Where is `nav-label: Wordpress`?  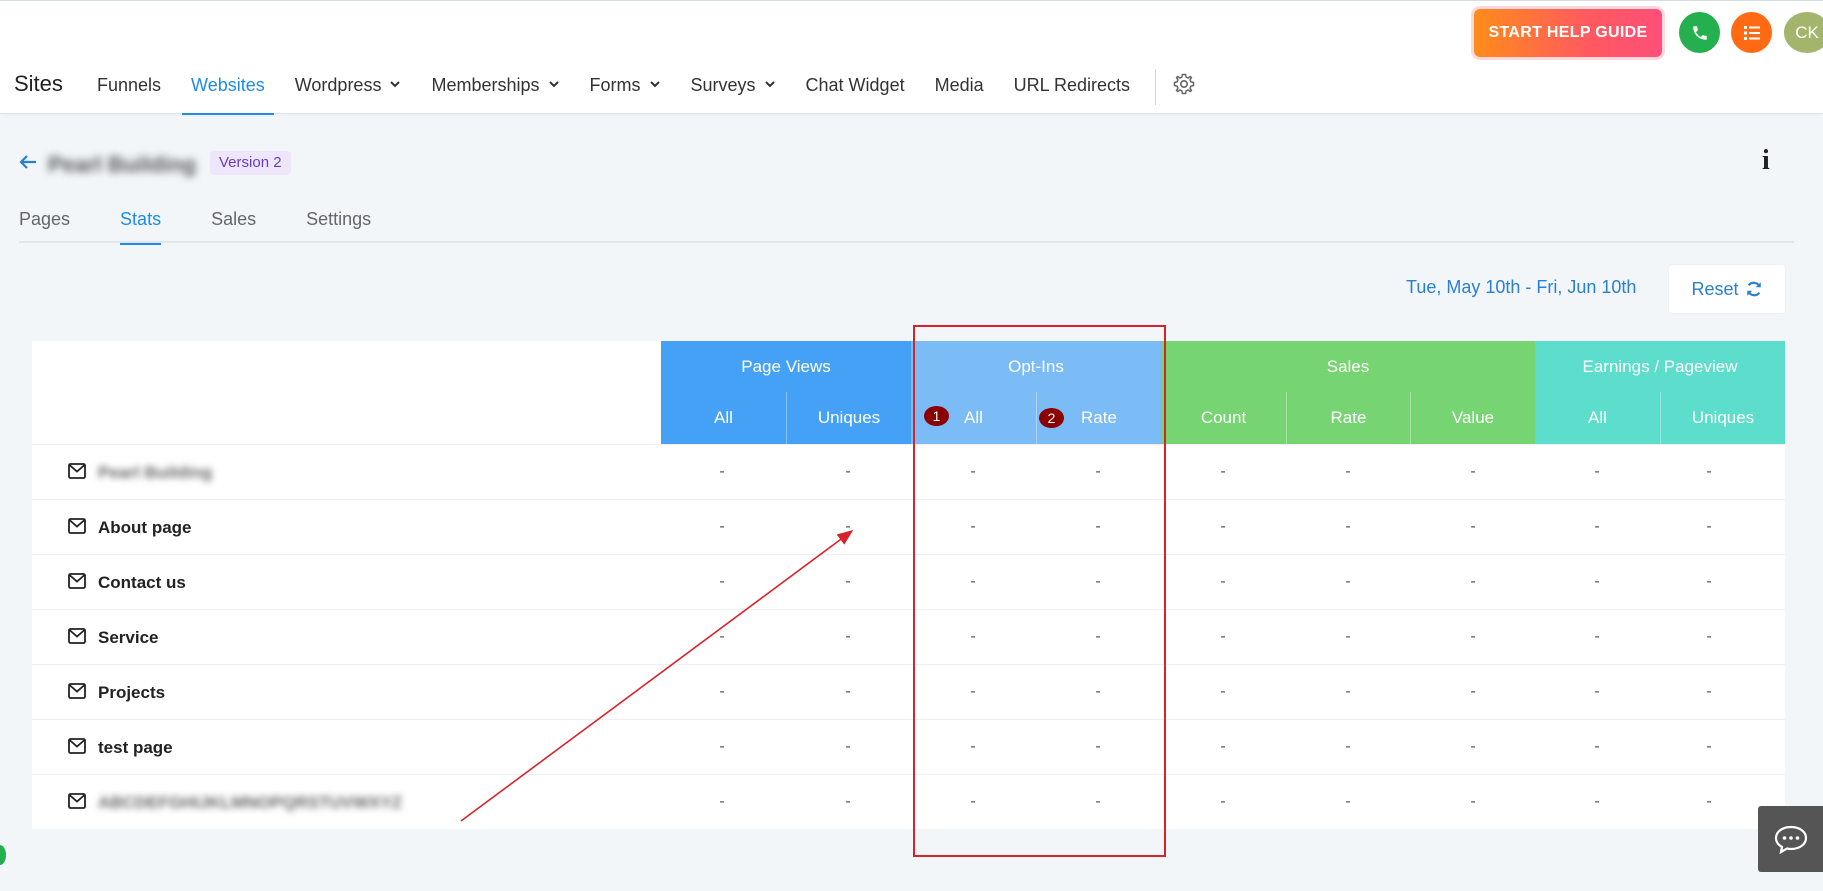
nav-label: Wordpress is located at coordinates (338, 85).